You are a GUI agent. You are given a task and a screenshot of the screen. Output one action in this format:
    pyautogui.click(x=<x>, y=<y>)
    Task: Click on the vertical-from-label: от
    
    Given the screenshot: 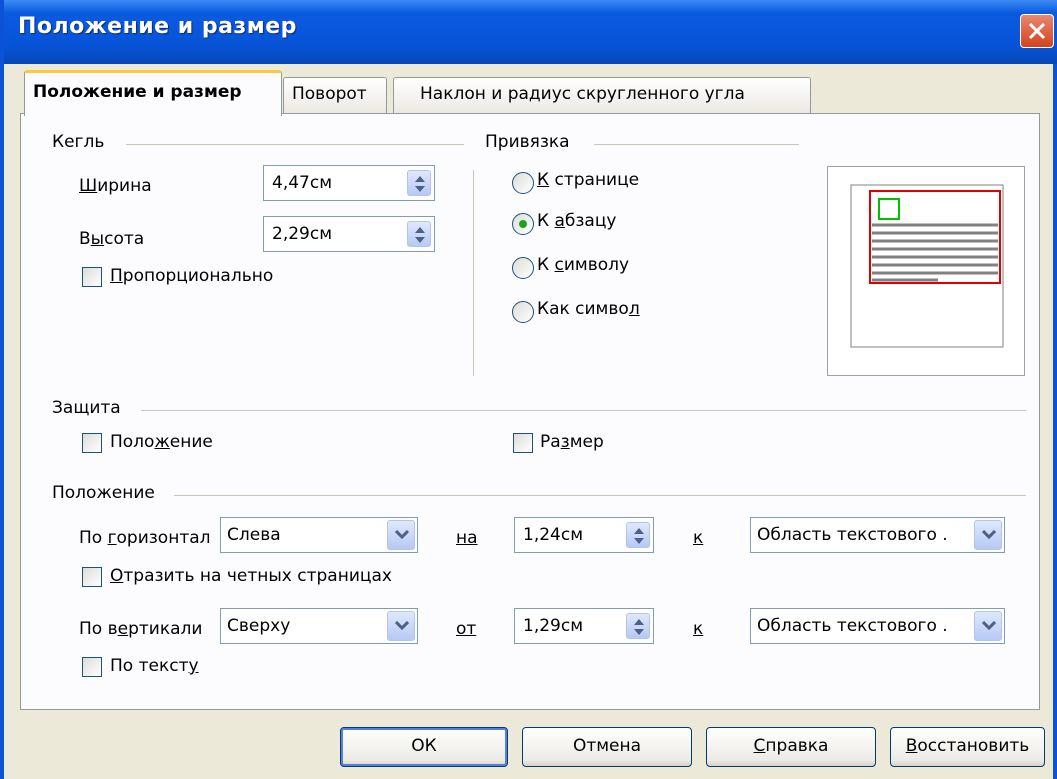 What is the action you would take?
    pyautogui.click(x=466, y=629)
    